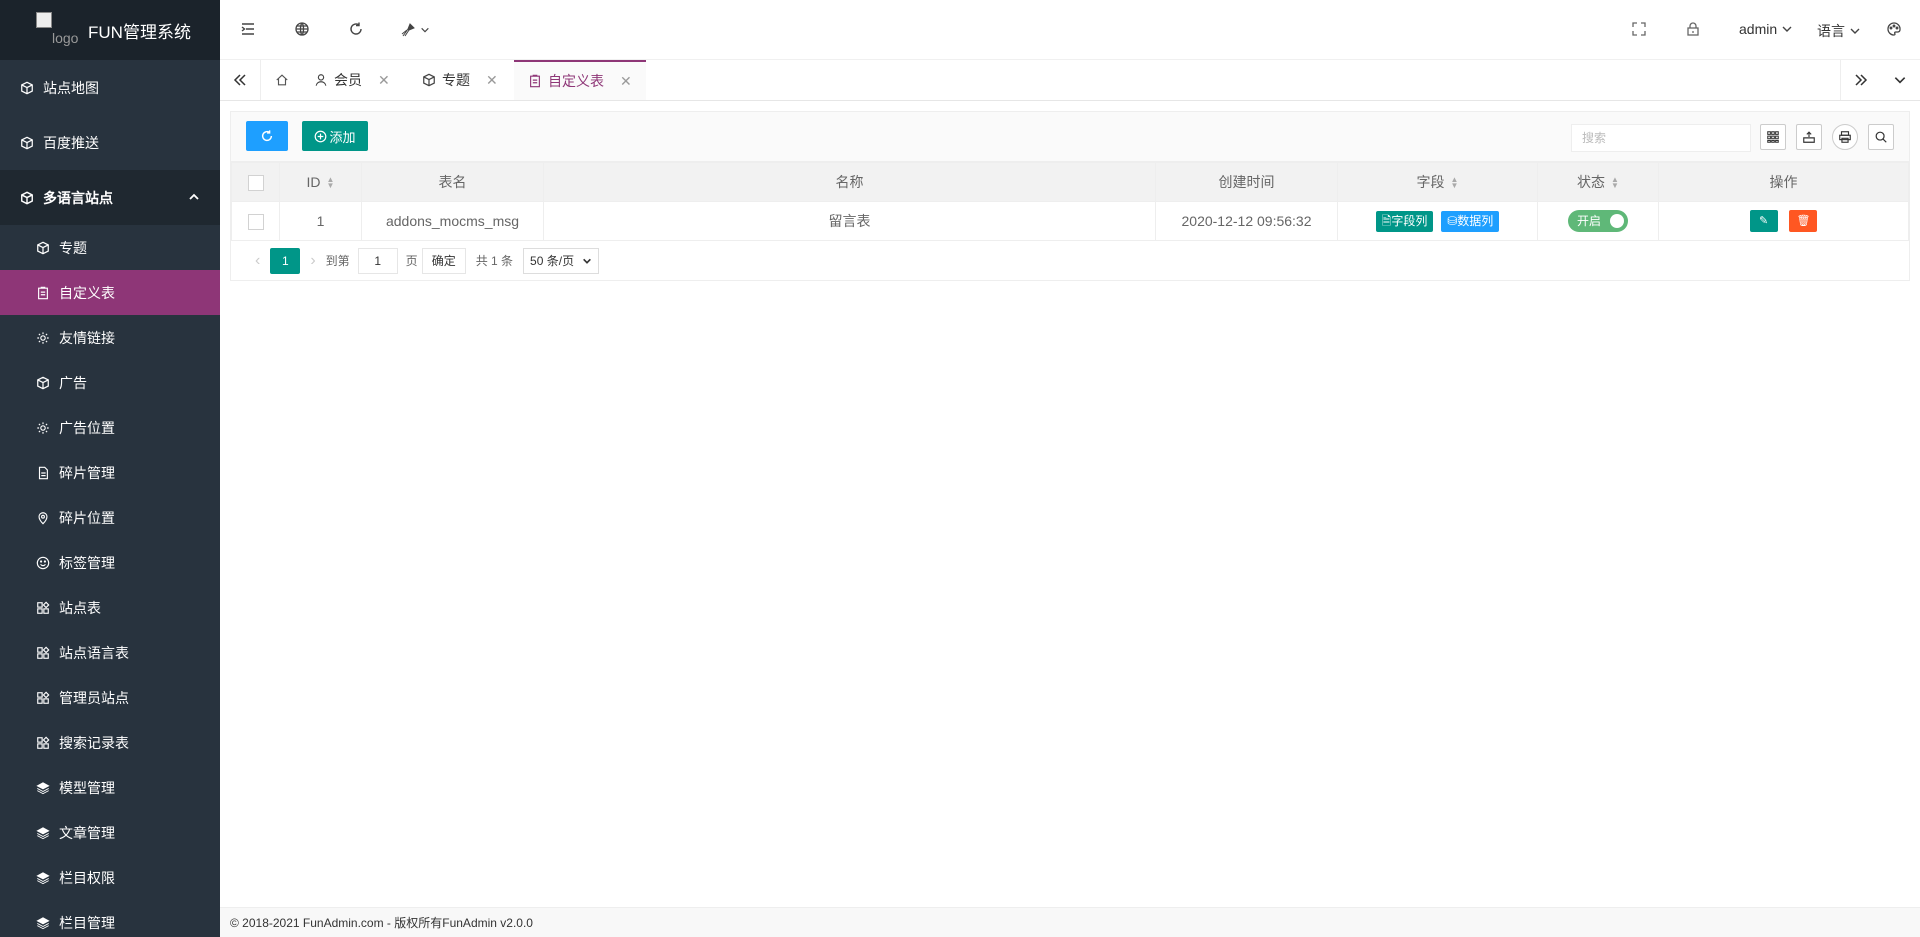 The height and width of the screenshot is (937, 1920). I want to click on sidebar-group-multilang: 多语言站点, so click(110, 197).